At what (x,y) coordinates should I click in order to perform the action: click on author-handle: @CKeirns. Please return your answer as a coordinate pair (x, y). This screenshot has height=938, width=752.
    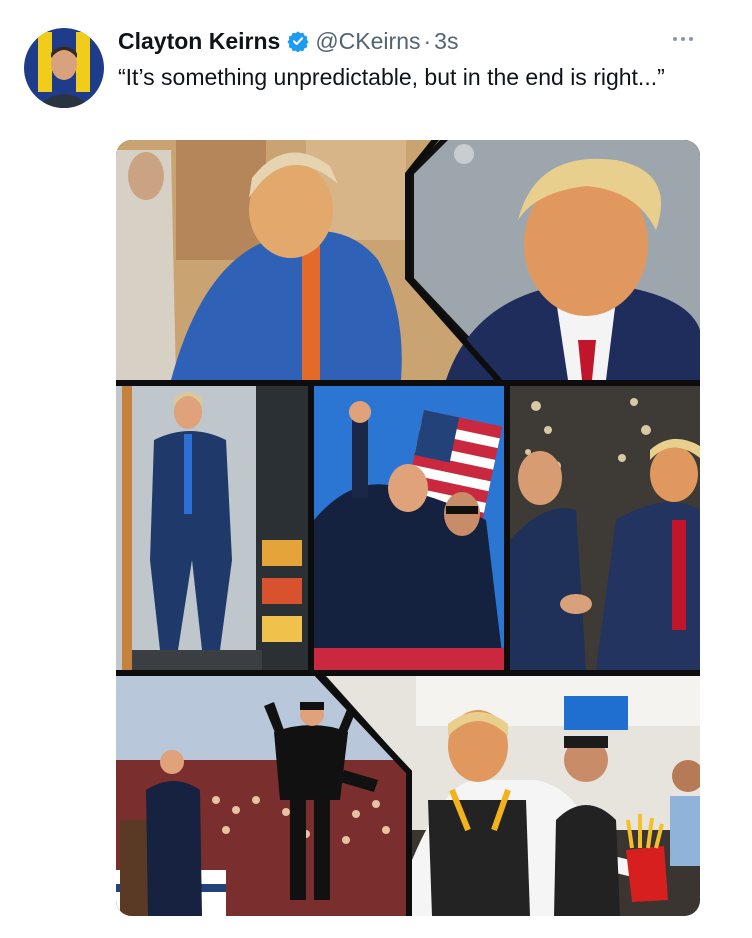
    Looking at the image, I should click on (367, 41).